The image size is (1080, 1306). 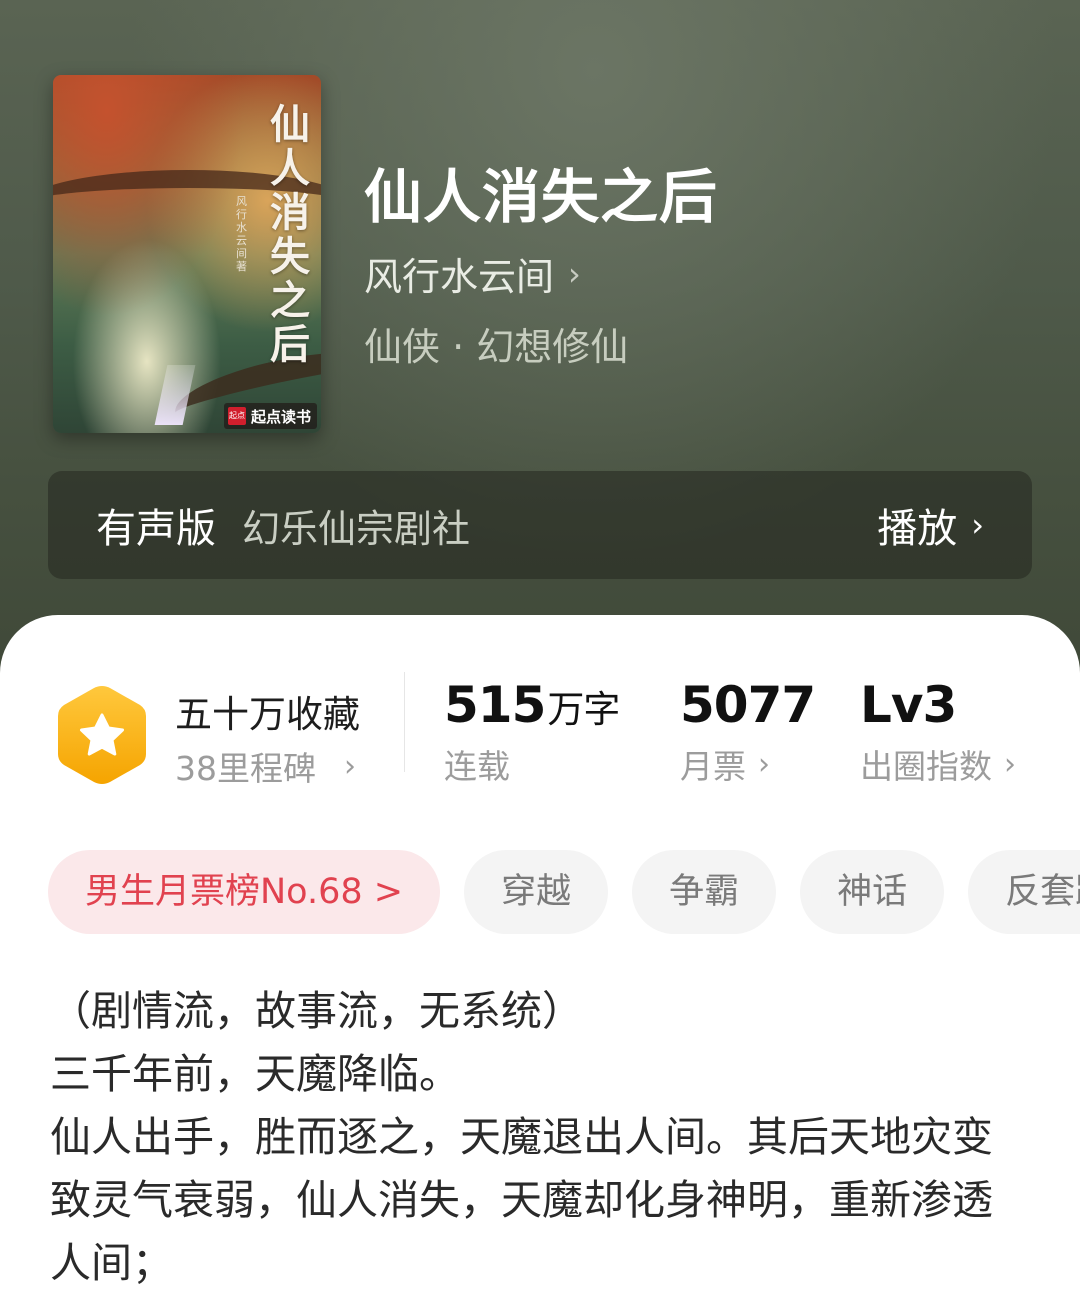 What do you see at coordinates (1024, 892) in the screenshot?
I see `tag-chip: 反套路` at bounding box center [1024, 892].